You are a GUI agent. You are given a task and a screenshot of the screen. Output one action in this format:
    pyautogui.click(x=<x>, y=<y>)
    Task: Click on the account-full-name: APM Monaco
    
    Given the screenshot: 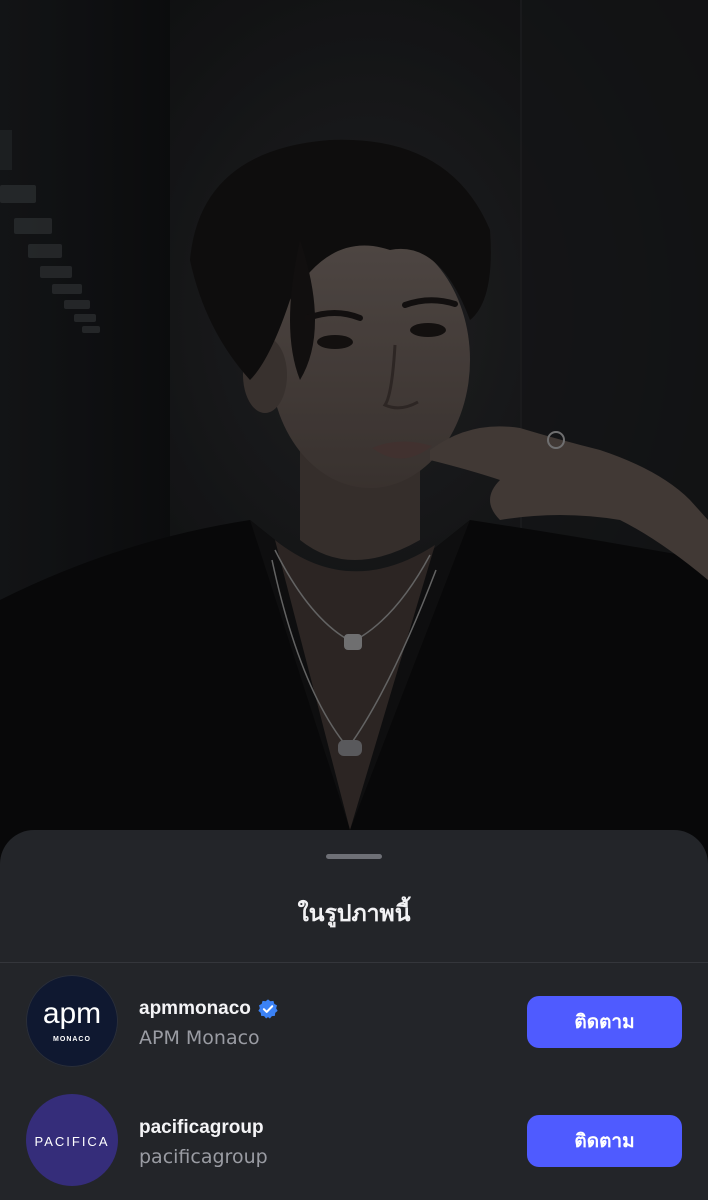 What is the action you would take?
    pyautogui.click(x=199, y=1038)
    